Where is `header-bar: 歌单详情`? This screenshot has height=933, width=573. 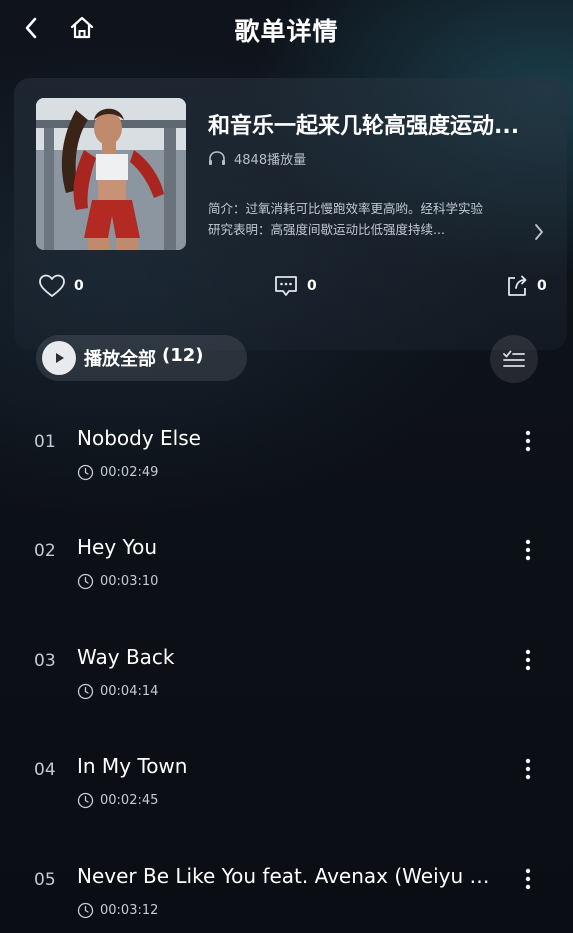 header-bar: 歌单详情 is located at coordinates (286, 28).